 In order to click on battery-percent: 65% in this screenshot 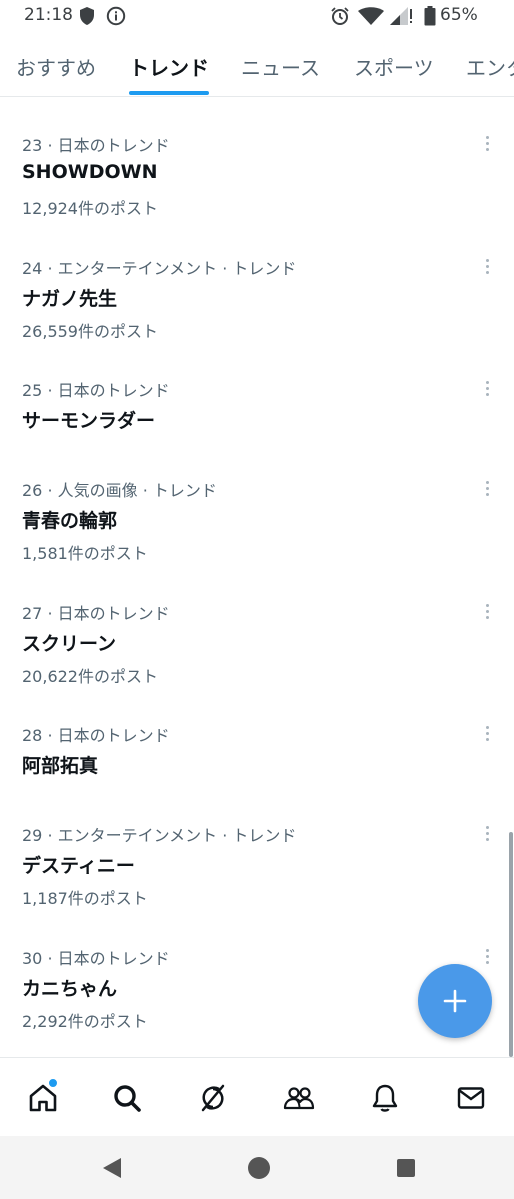, I will do `click(459, 15)`.